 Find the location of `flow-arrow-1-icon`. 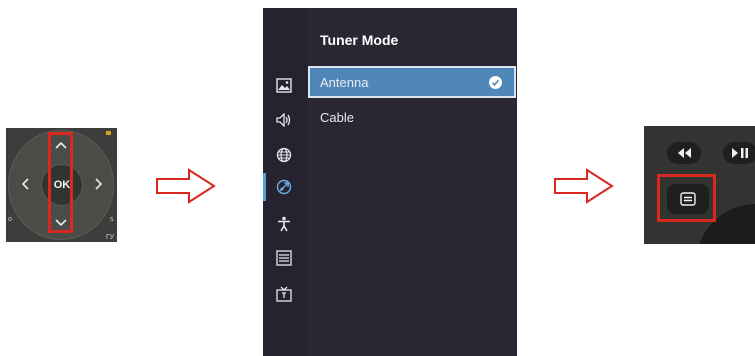

flow-arrow-1-icon is located at coordinates (186, 186).